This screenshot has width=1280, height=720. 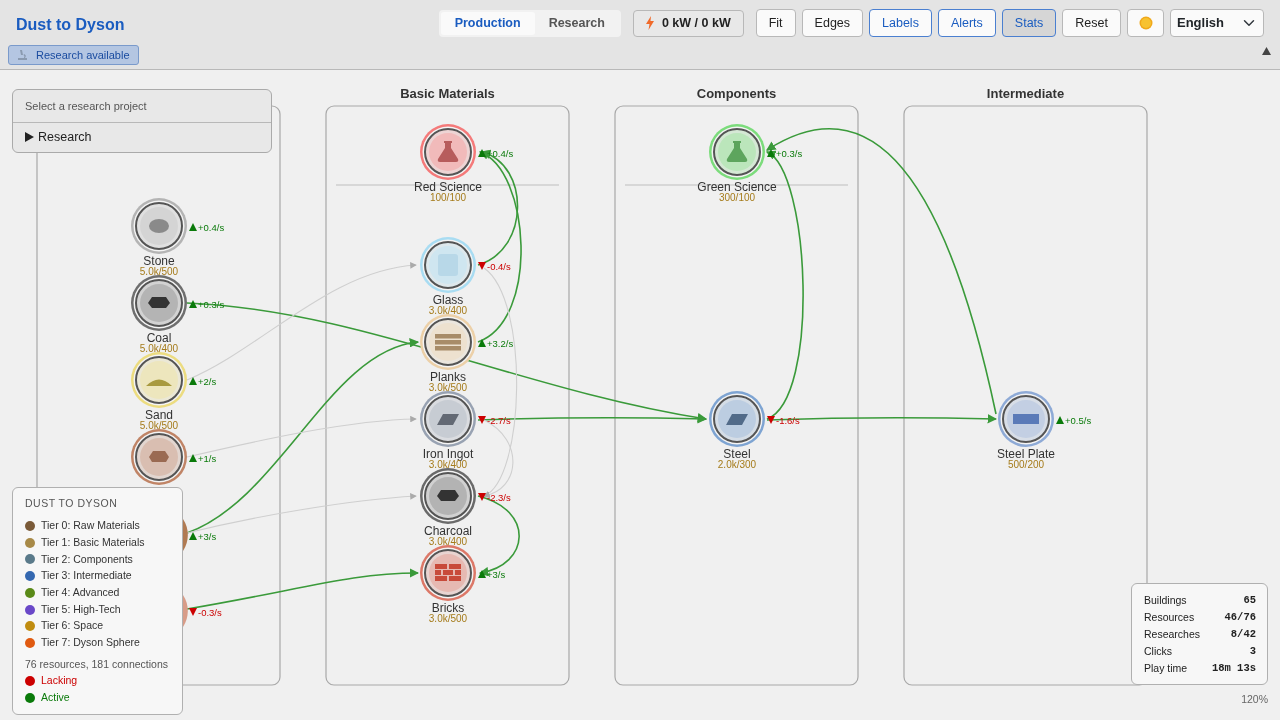 What do you see at coordinates (737, 187) in the screenshot?
I see `resource-name: Green Science` at bounding box center [737, 187].